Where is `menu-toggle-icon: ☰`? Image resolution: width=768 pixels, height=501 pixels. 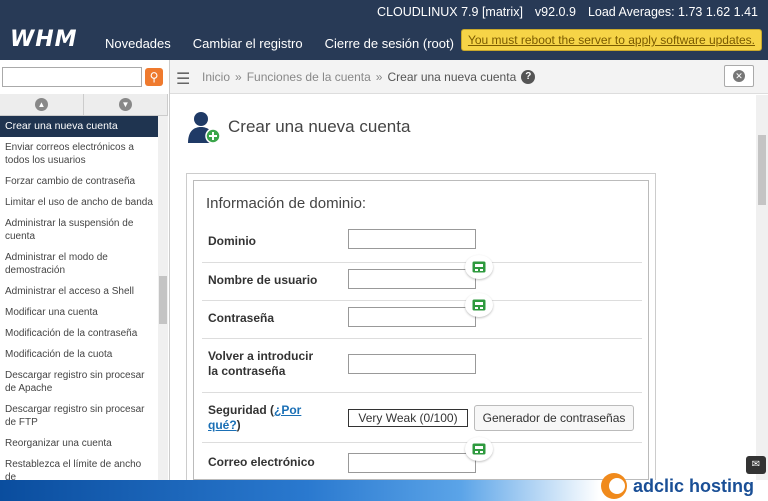
menu-toggle-icon: ☰ is located at coordinates (183, 79).